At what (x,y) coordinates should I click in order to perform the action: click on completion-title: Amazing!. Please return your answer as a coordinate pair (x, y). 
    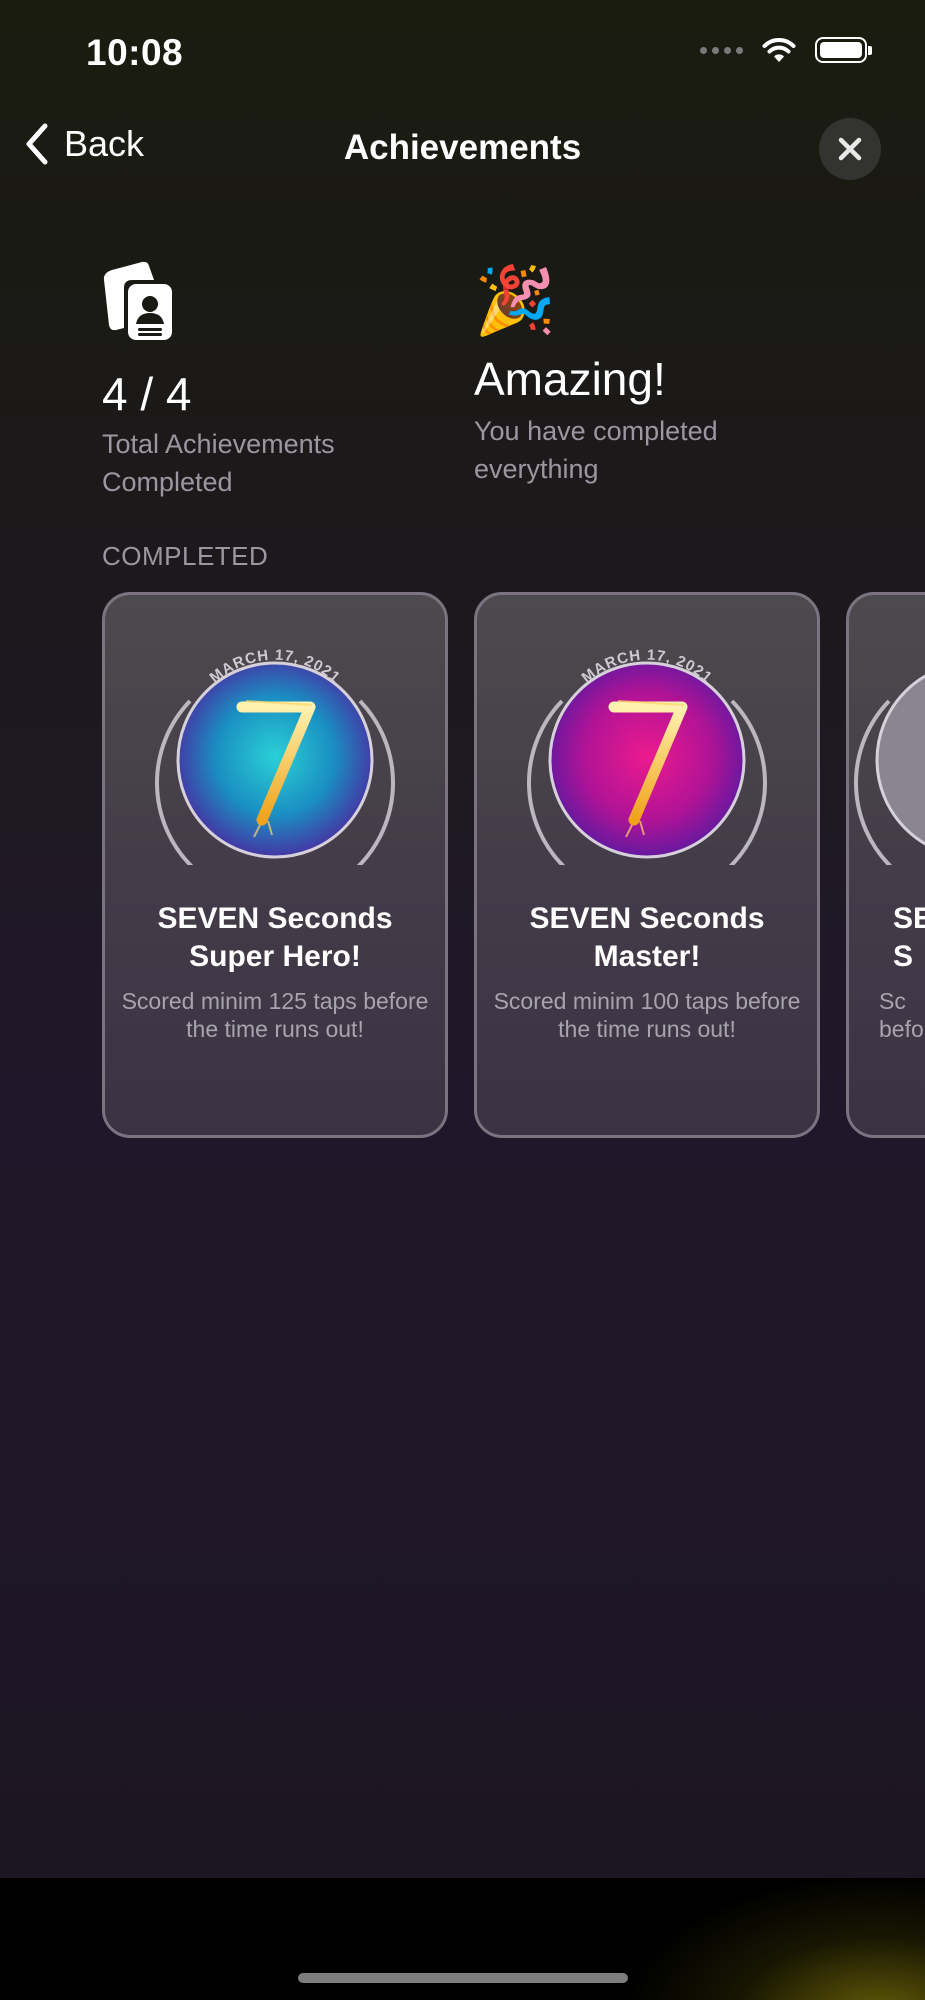
    Looking at the image, I should click on (570, 379).